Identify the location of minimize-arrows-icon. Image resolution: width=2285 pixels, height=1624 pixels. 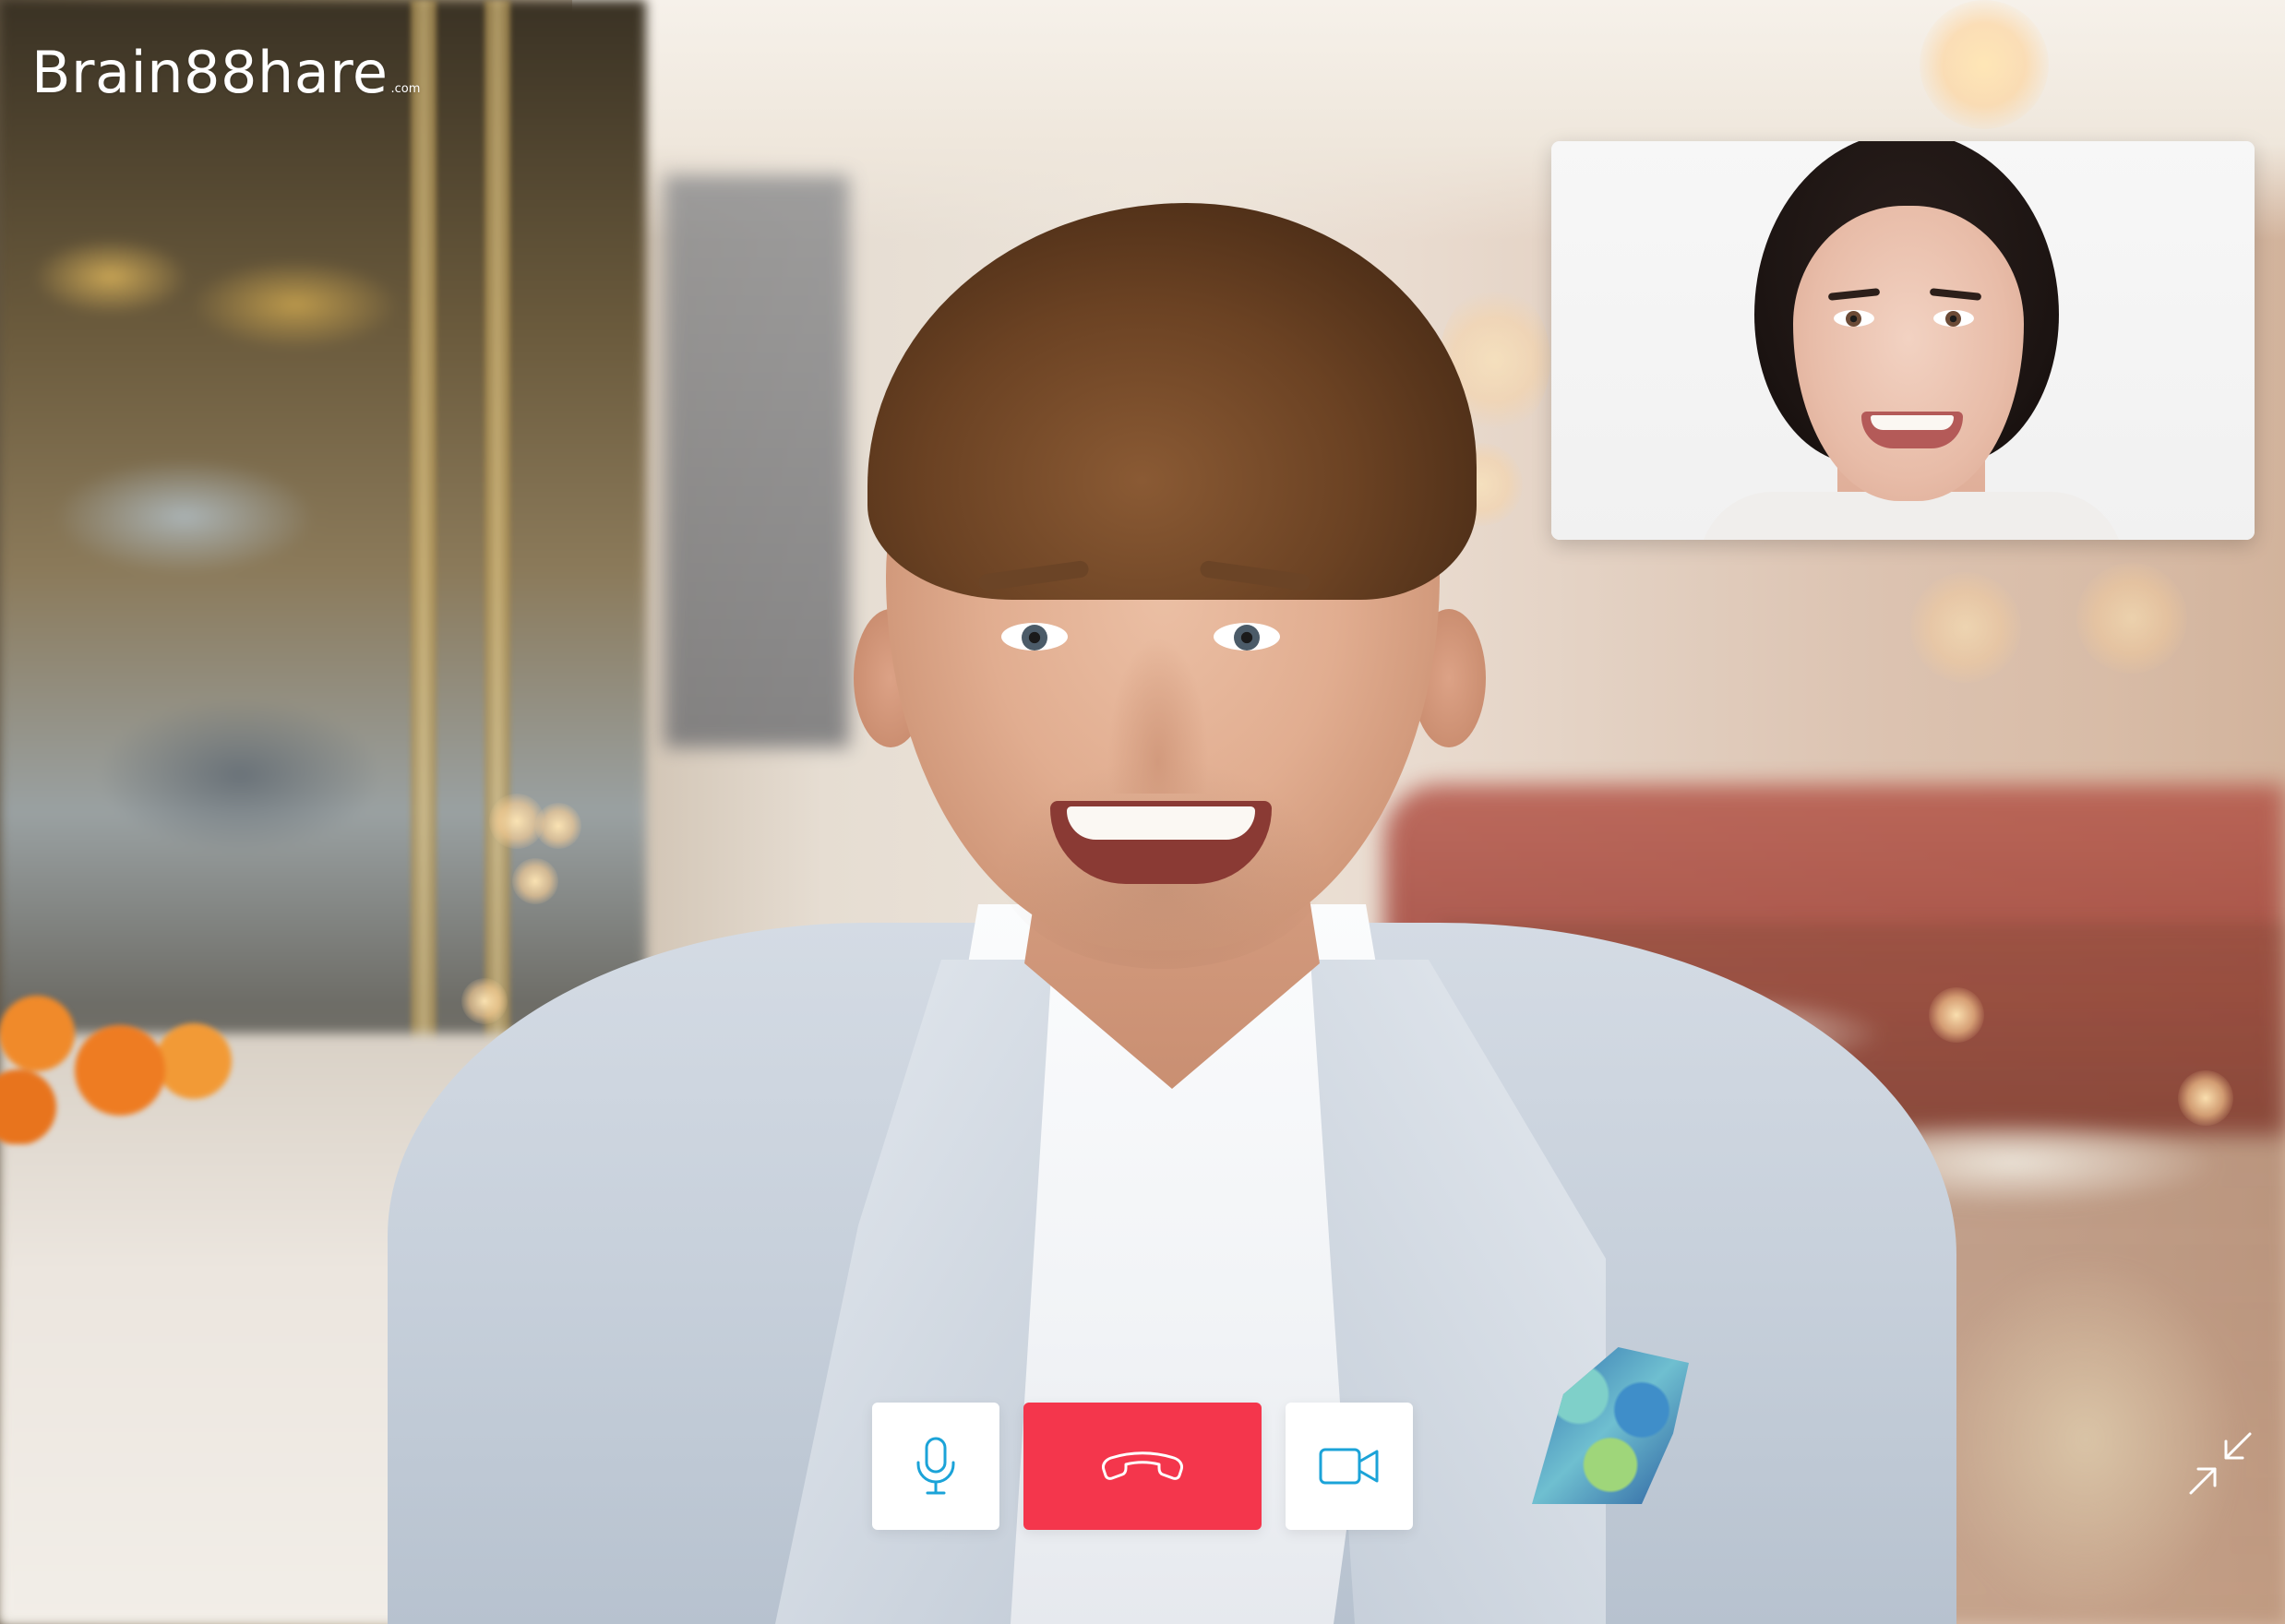
(2220, 1465).